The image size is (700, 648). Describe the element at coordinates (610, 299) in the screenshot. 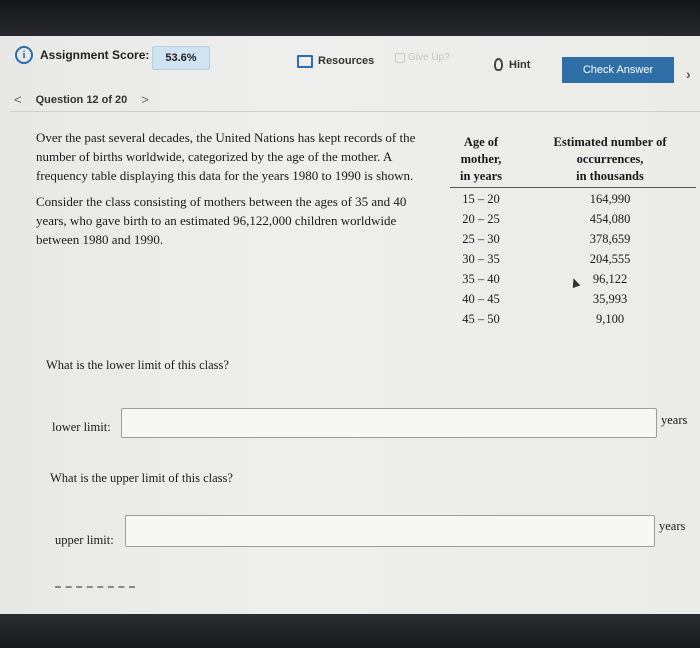

I see `table-cell-occurrences: 35,993` at that location.